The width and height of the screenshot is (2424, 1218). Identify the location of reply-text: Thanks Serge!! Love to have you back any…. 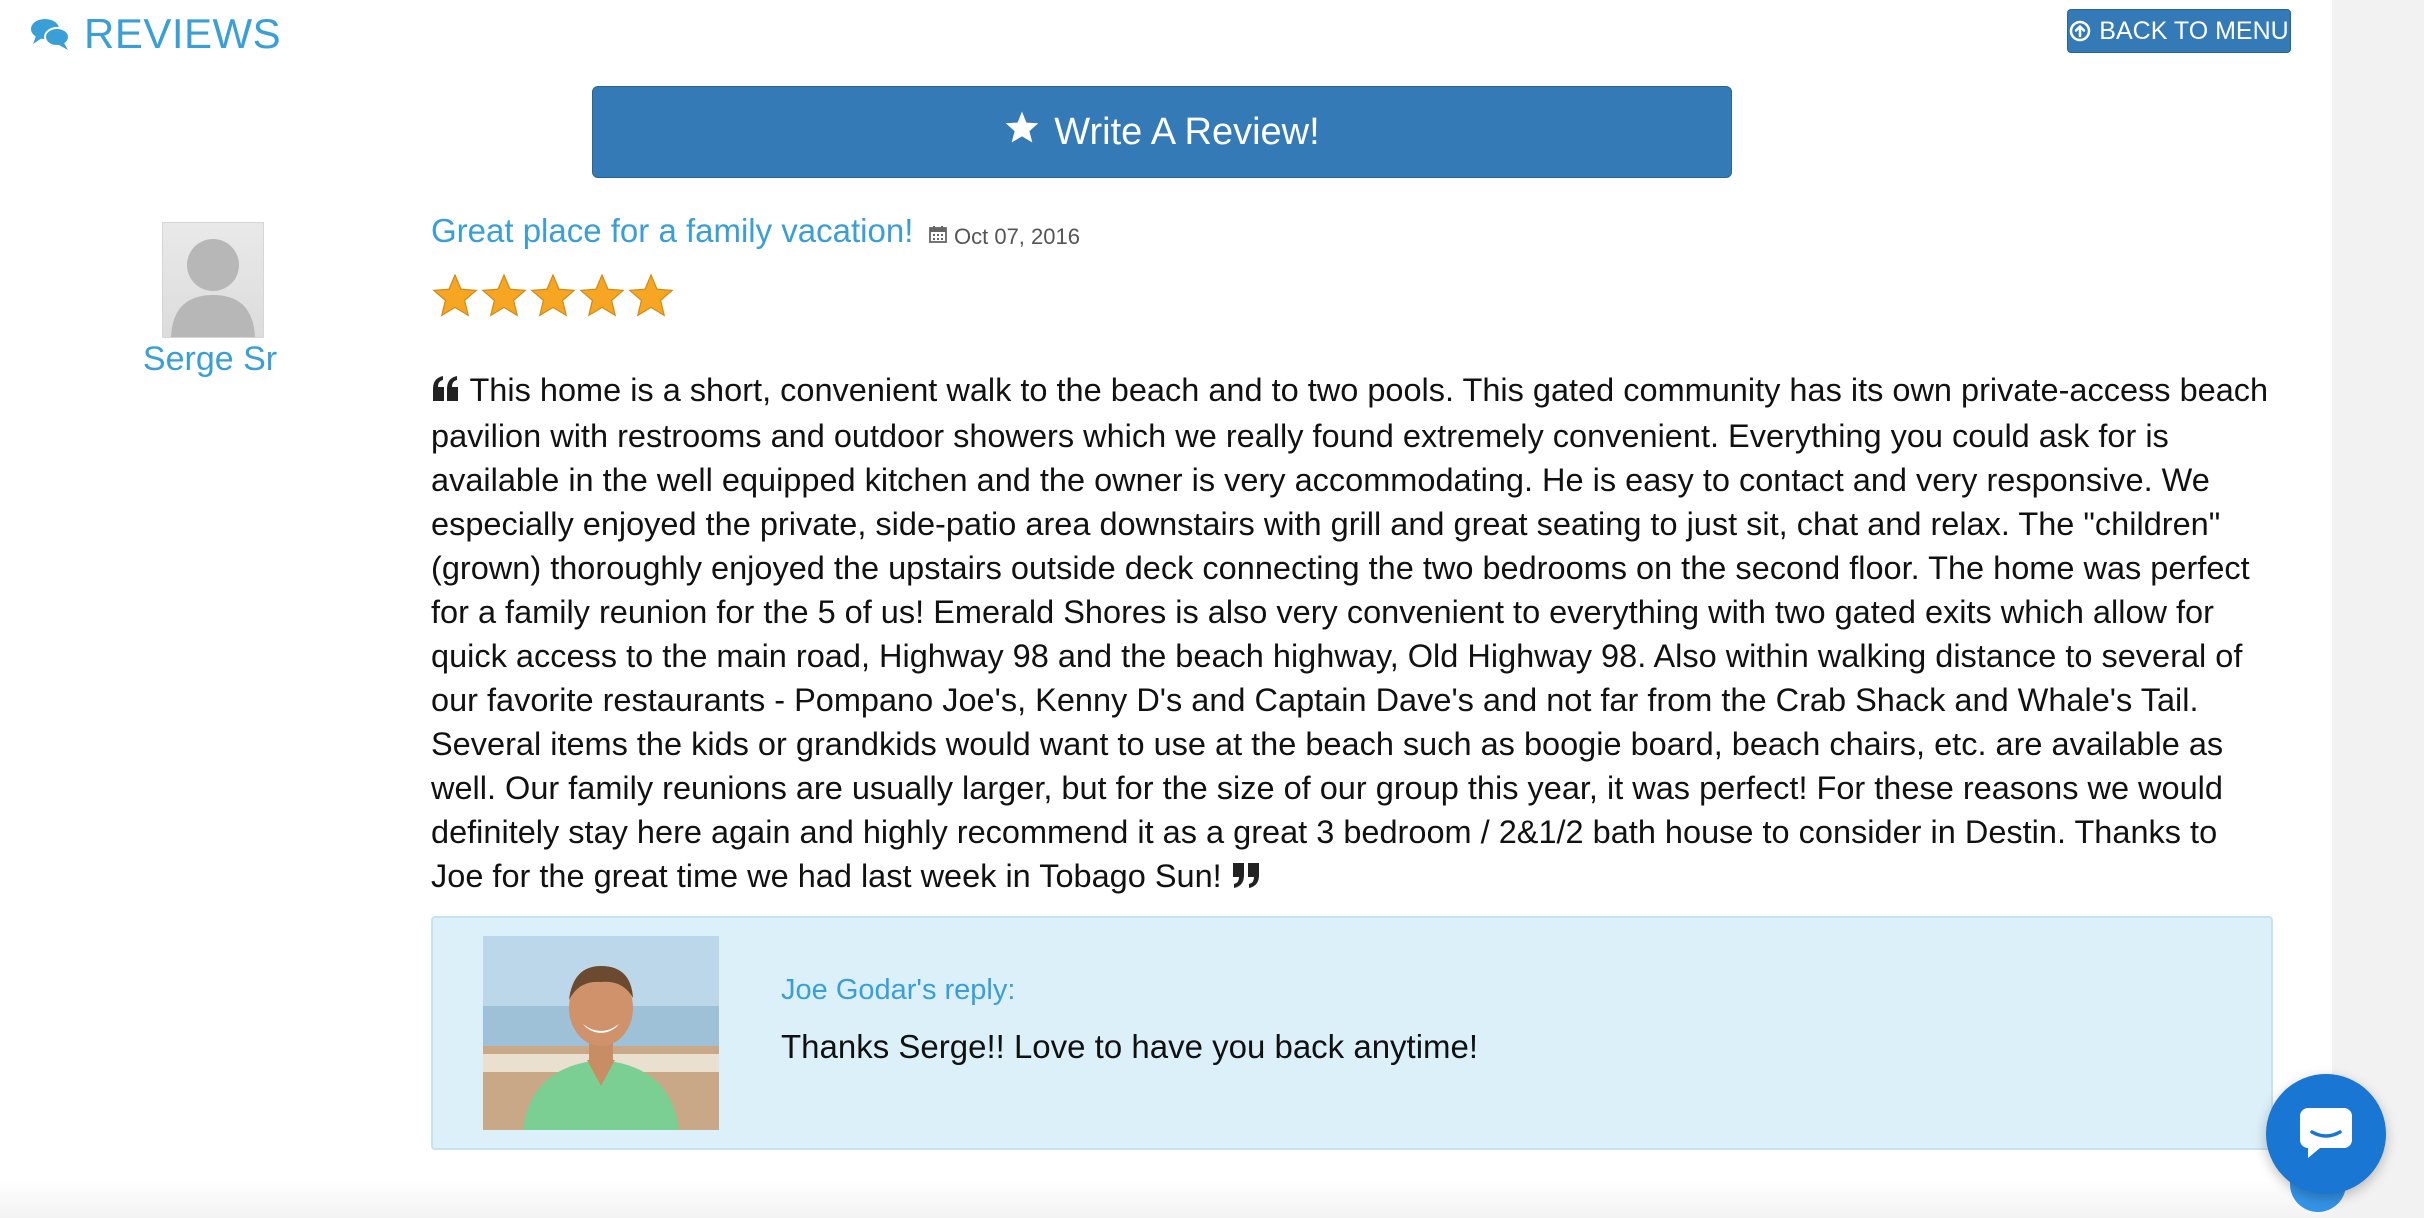
(1130, 1046).